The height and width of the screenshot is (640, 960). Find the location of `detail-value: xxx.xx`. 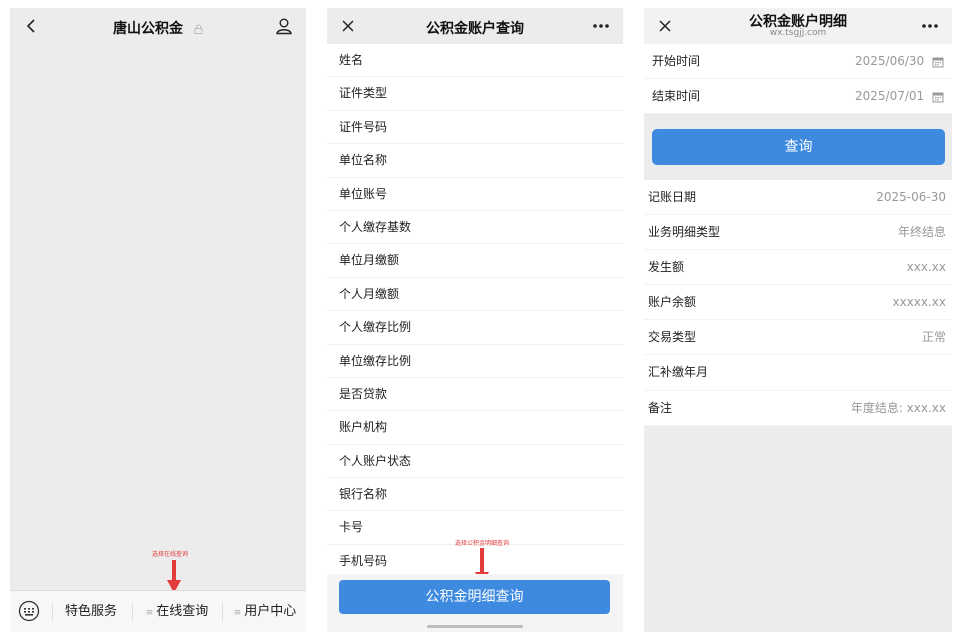

detail-value: xxx.xx is located at coordinates (926, 267).